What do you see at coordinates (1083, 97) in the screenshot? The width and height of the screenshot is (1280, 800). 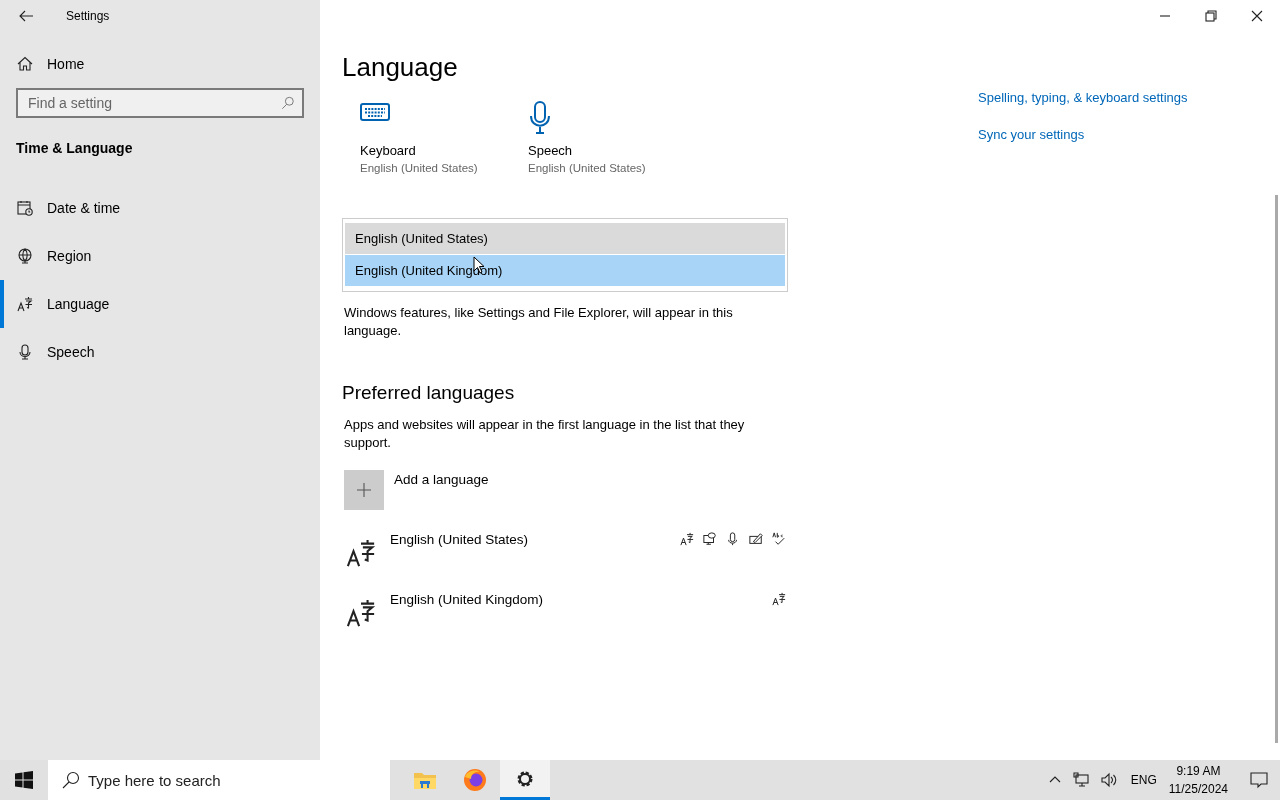 I see `related-link: Spelling, typing, & keyboard settings` at bounding box center [1083, 97].